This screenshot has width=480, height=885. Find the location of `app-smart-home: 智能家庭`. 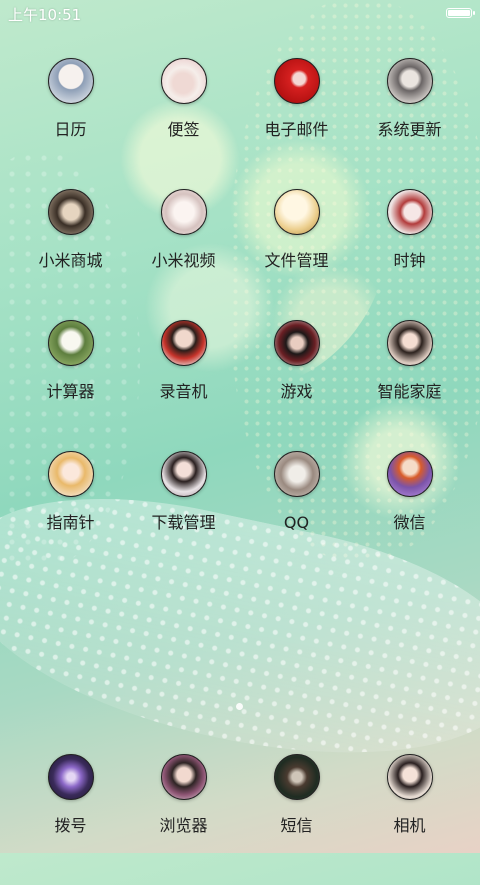

app-smart-home: 智能家庭 is located at coordinates (409, 385).